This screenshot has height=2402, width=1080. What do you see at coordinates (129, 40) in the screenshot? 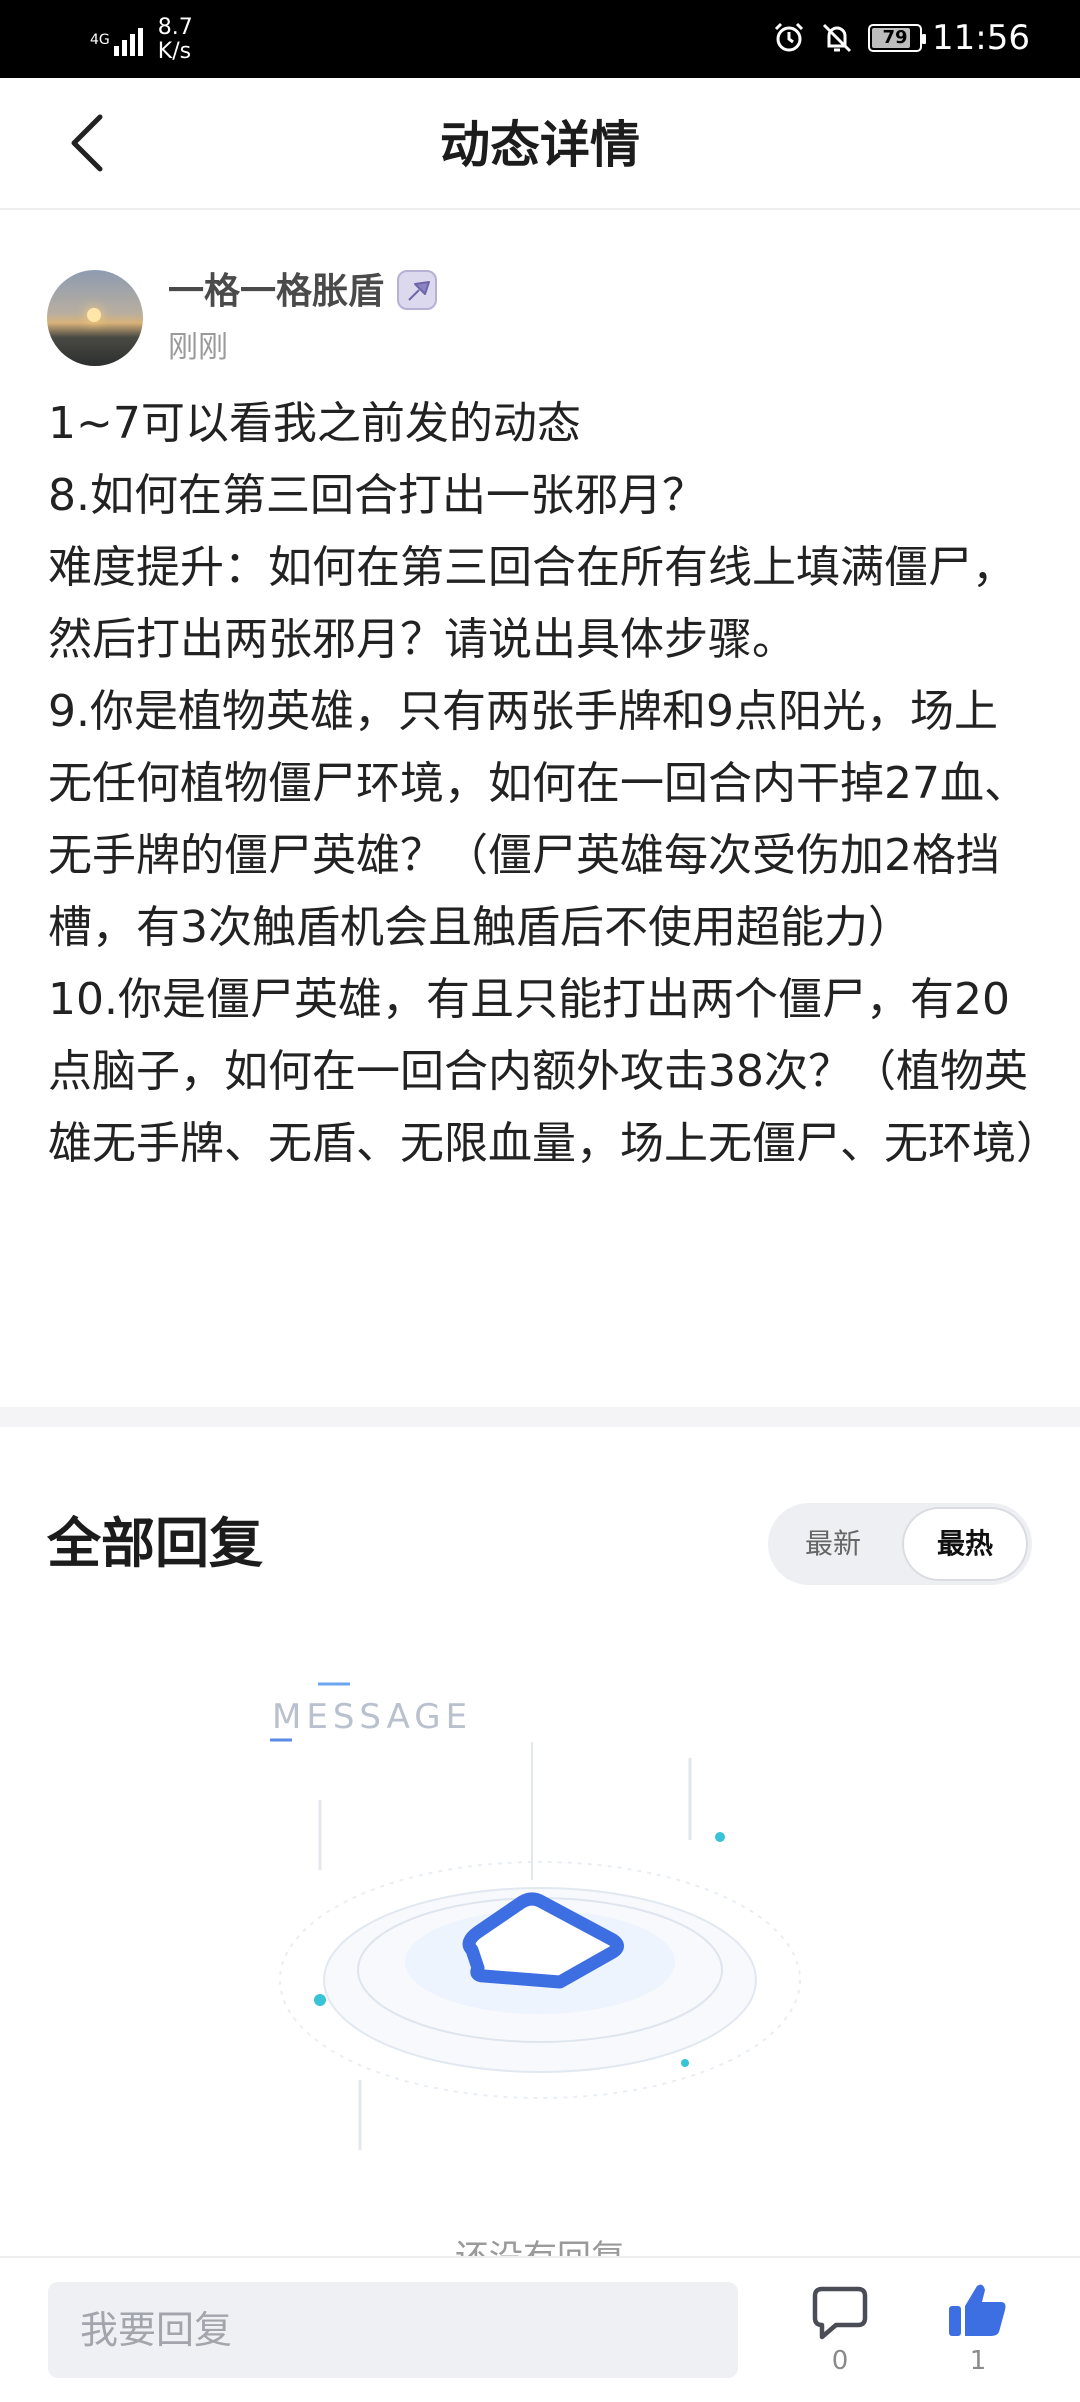
I see `signal-icon` at bounding box center [129, 40].